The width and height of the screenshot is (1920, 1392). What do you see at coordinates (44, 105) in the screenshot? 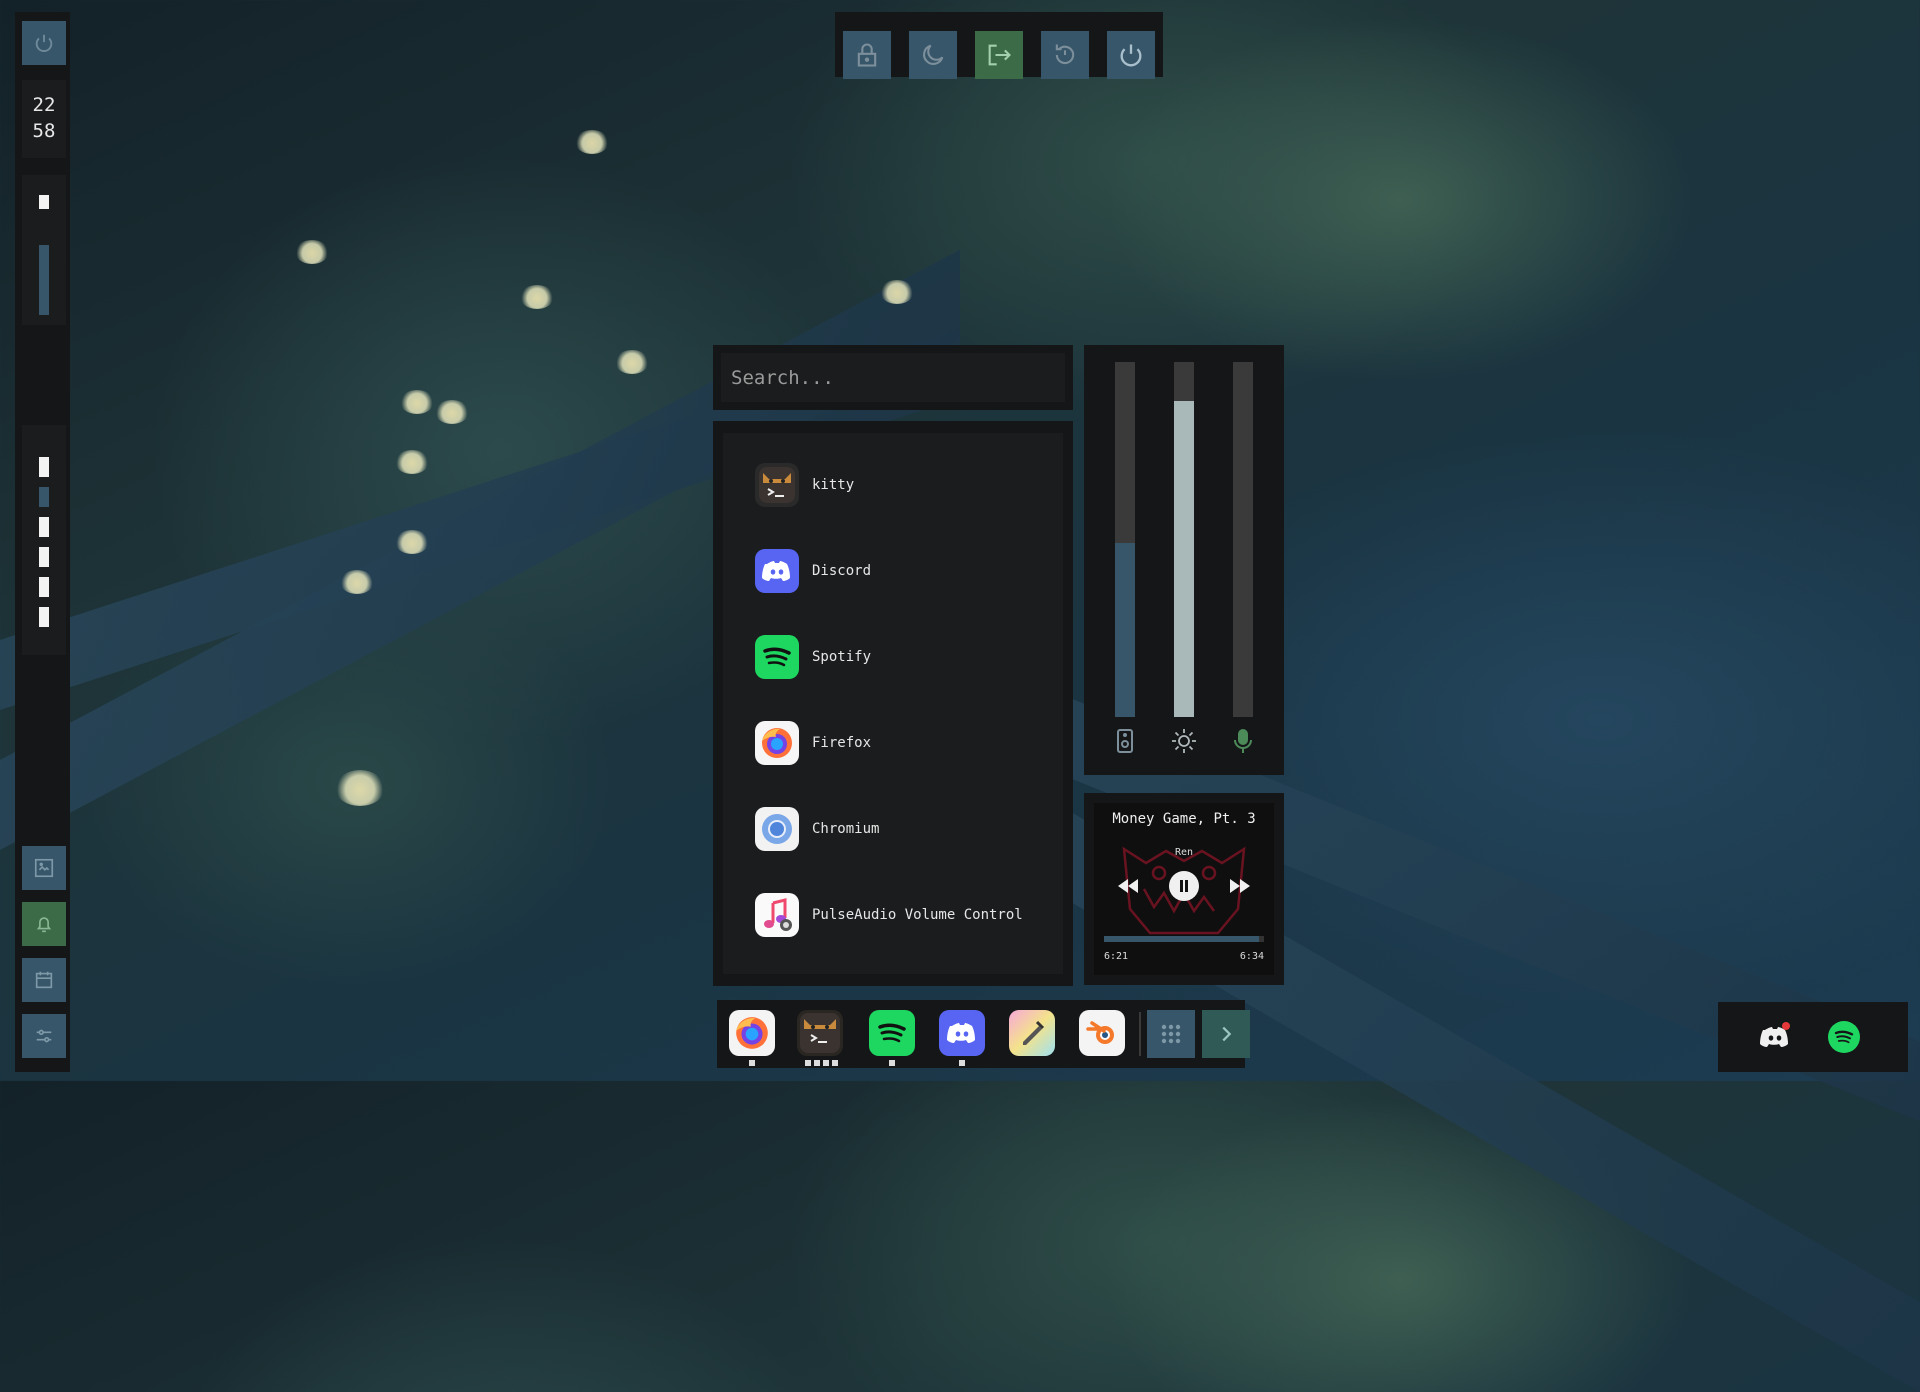
I see `clock-hour: 22` at bounding box center [44, 105].